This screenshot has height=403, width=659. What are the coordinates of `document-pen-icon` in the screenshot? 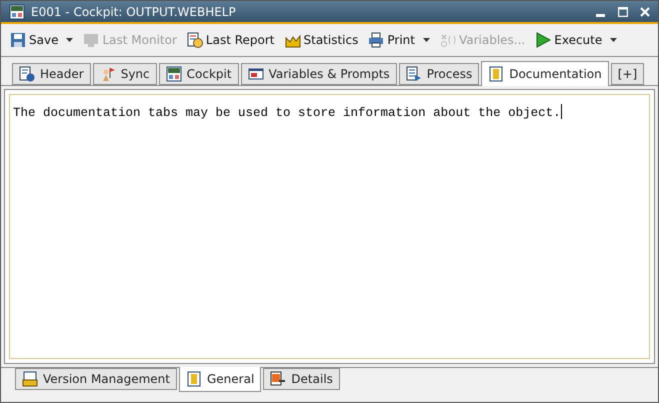 It's located at (278, 379).